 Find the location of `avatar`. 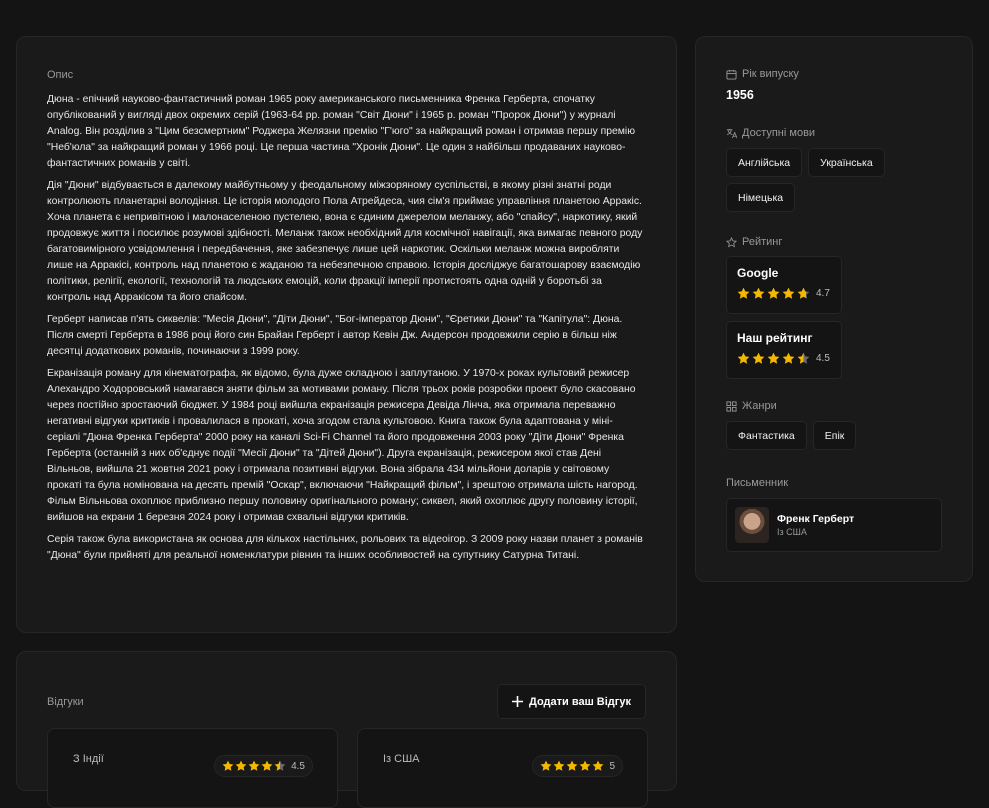

avatar is located at coordinates (752, 525).